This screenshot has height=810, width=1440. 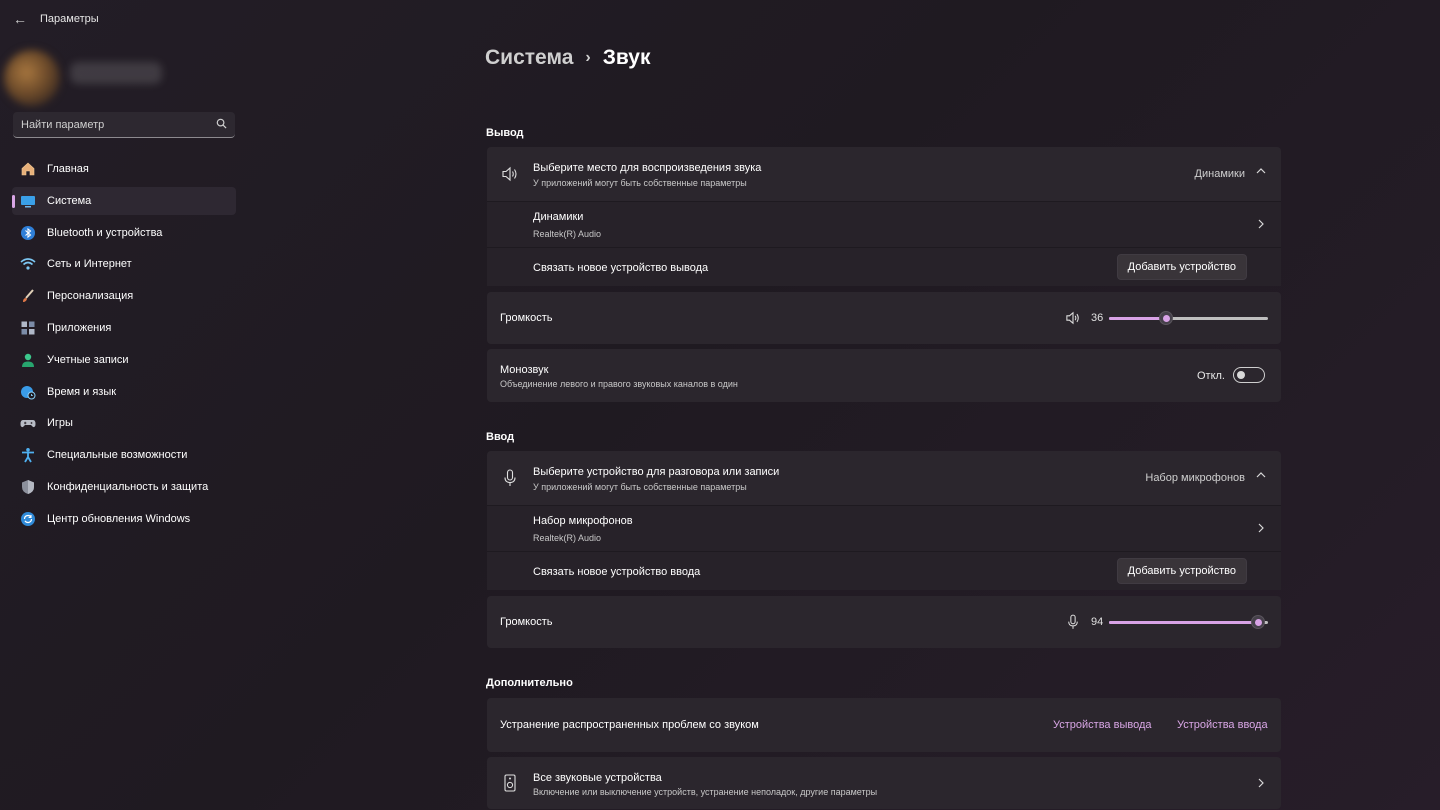 I want to click on sidebar-item-label: Приложения, so click(x=79, y=327).